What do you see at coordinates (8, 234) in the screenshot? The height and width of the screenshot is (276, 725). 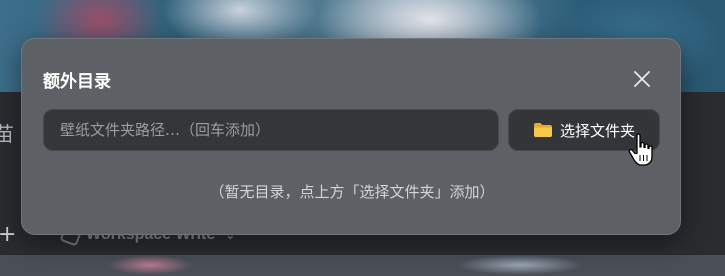 I see `background-add-icon: +` at bounding box center [8, 234].